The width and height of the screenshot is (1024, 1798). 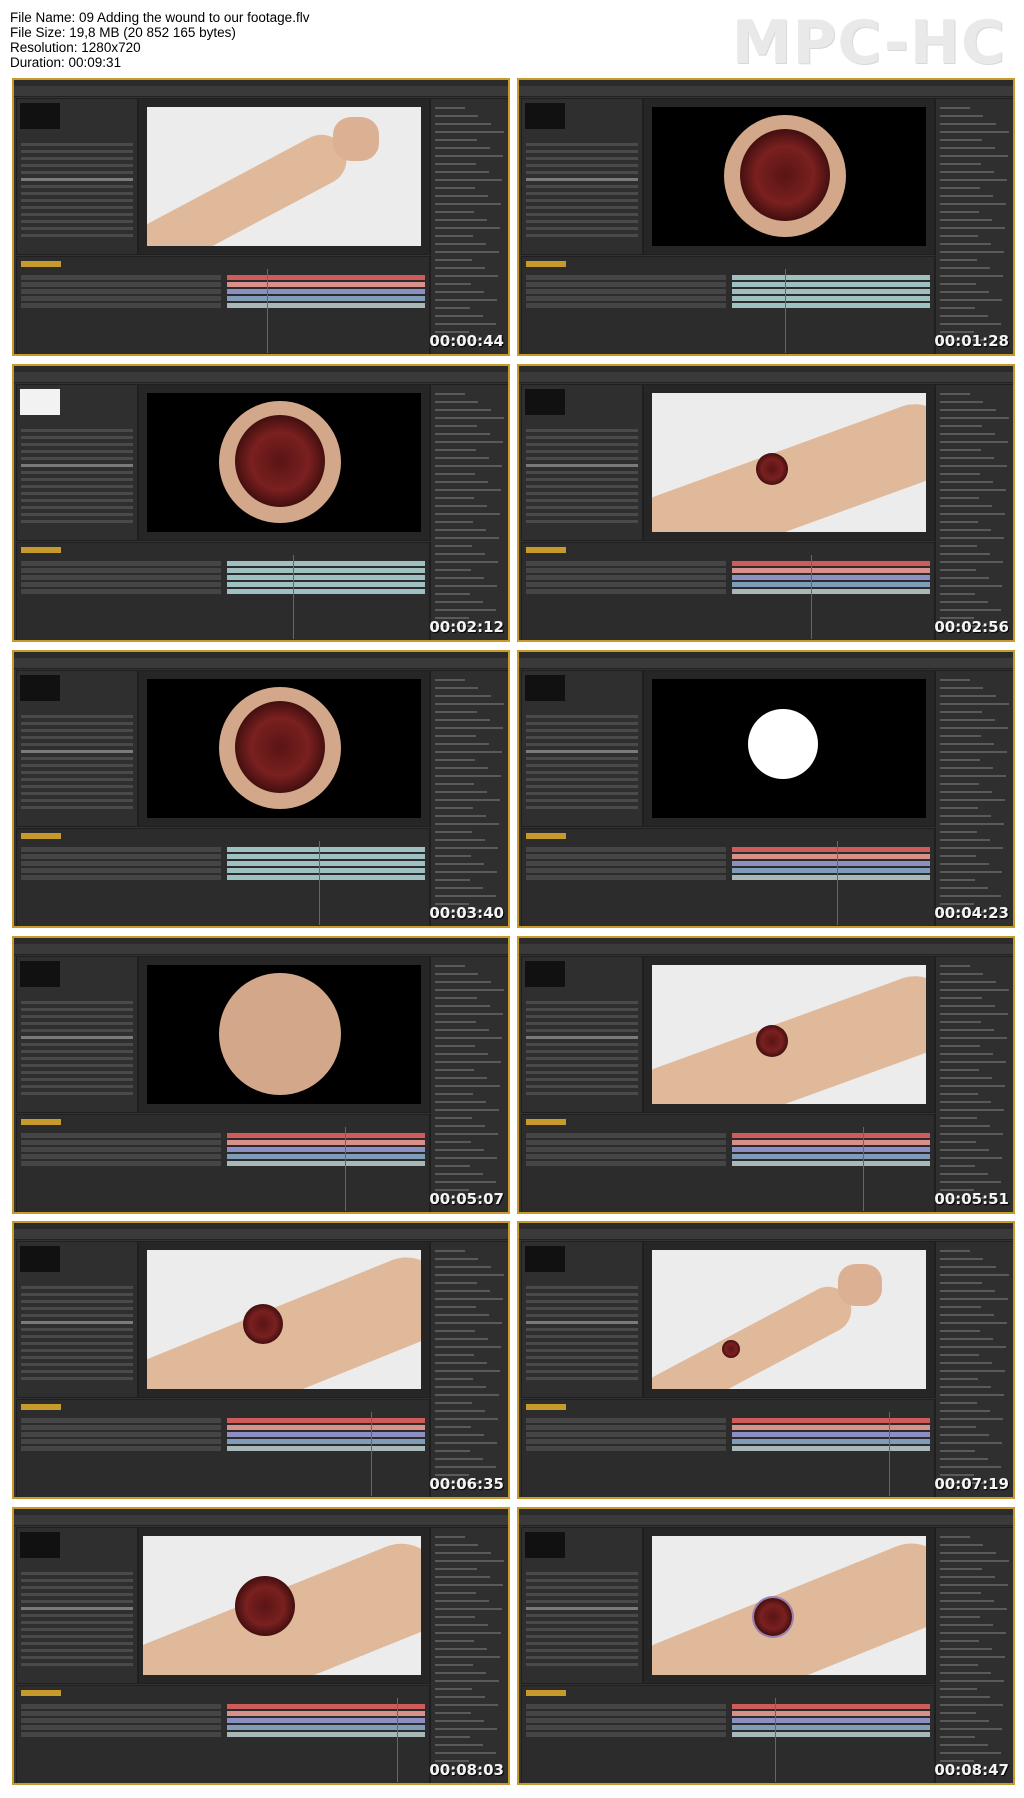 I want to click on video-thumbnail: 00:07:19, so click(x=766, y=1360).